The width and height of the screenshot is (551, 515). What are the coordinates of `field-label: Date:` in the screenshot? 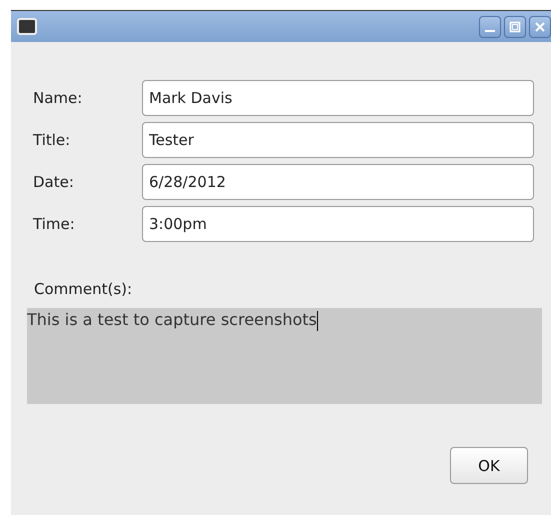 It's located at (53, 182).